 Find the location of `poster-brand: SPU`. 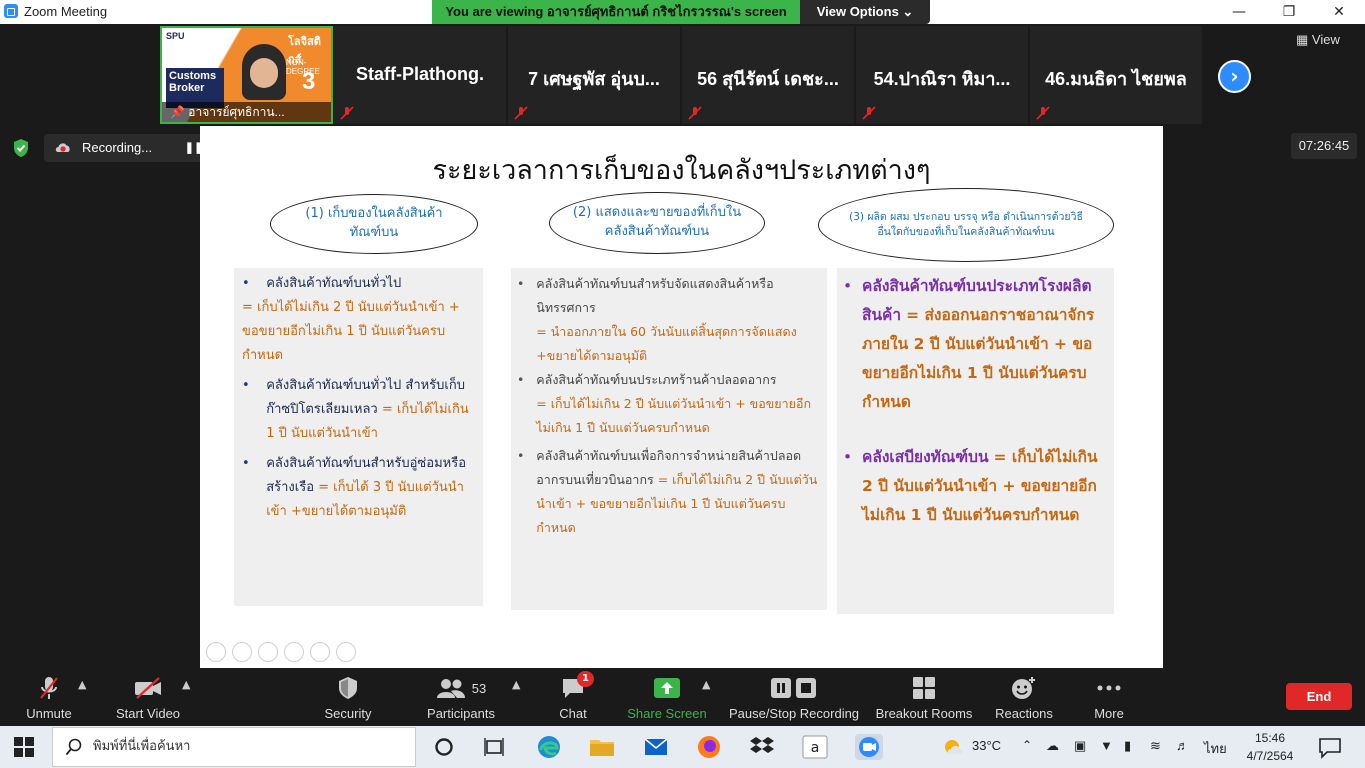

poster-brand: SPU is located at coordinates (175, 36).